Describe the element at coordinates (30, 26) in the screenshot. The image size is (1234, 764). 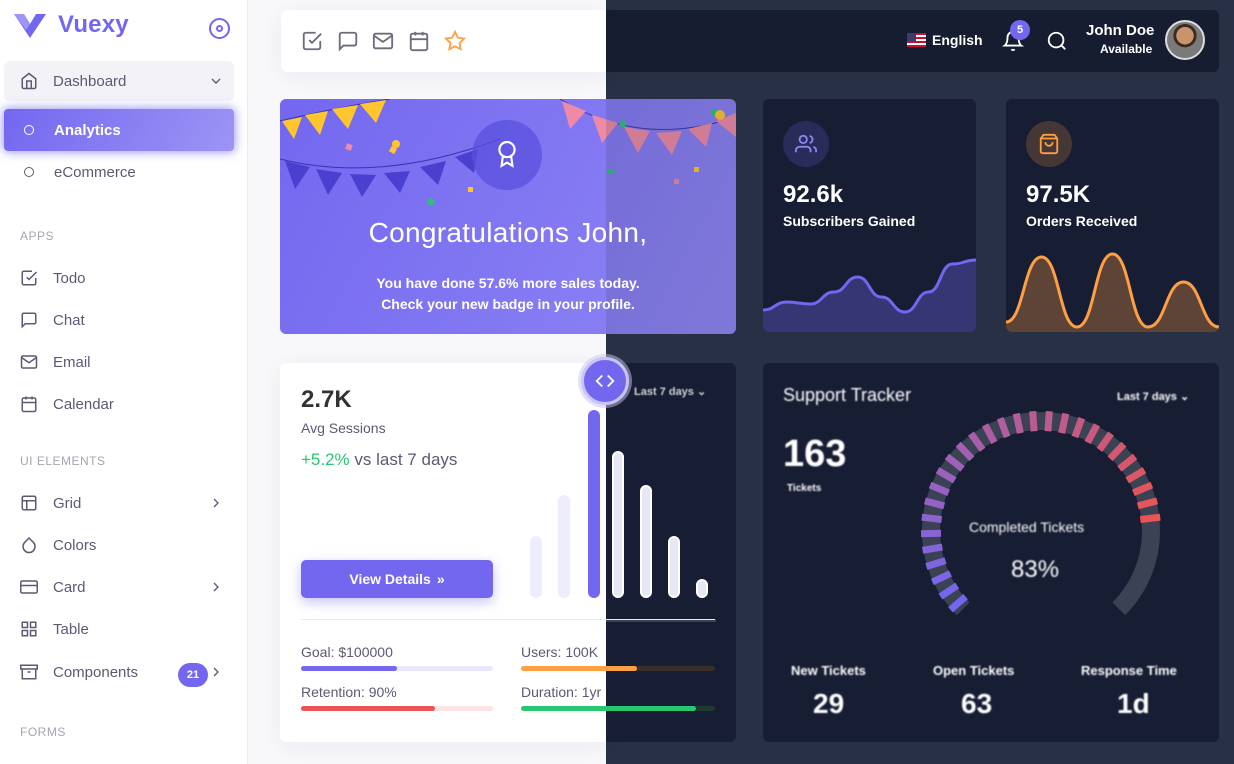
I see `vuexy-logo-icon` at that location.